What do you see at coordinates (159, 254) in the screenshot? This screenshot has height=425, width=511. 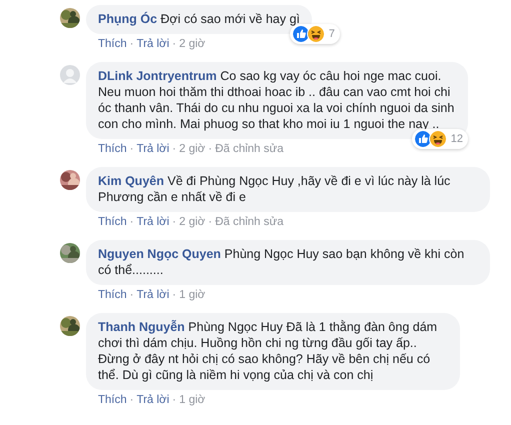 I see `author-link: Nguyen Ngọc Quyen` at bounding box center [159, 254].